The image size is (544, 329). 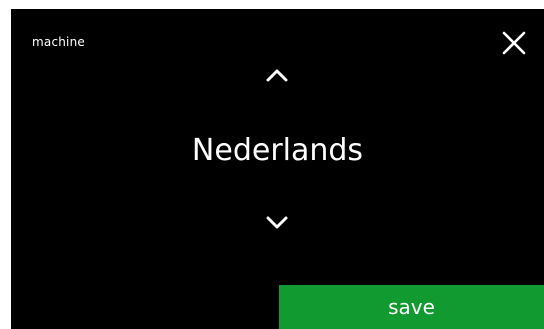 I want to click on chevron-up-icon, so click(x=277, y=75).